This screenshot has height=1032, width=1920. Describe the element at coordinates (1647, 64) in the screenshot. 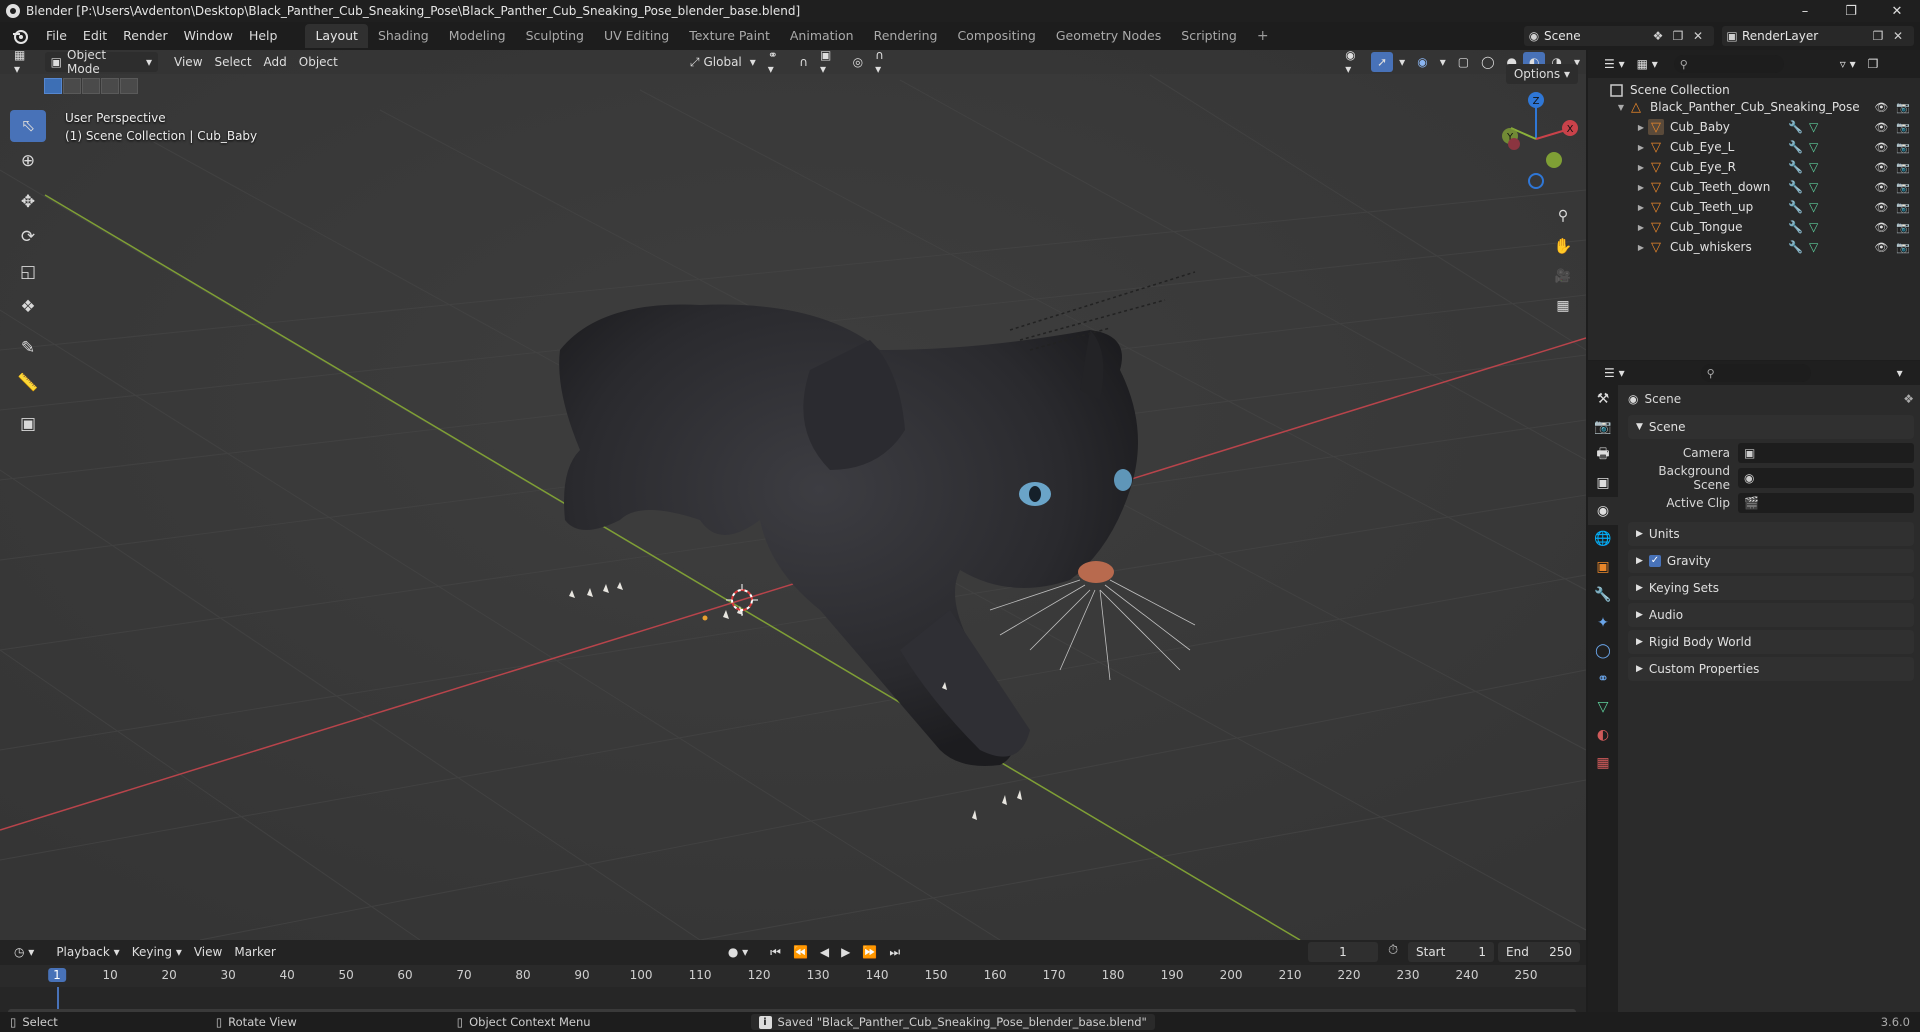

I see `display-mode-button: ▦ ▾` at that location.